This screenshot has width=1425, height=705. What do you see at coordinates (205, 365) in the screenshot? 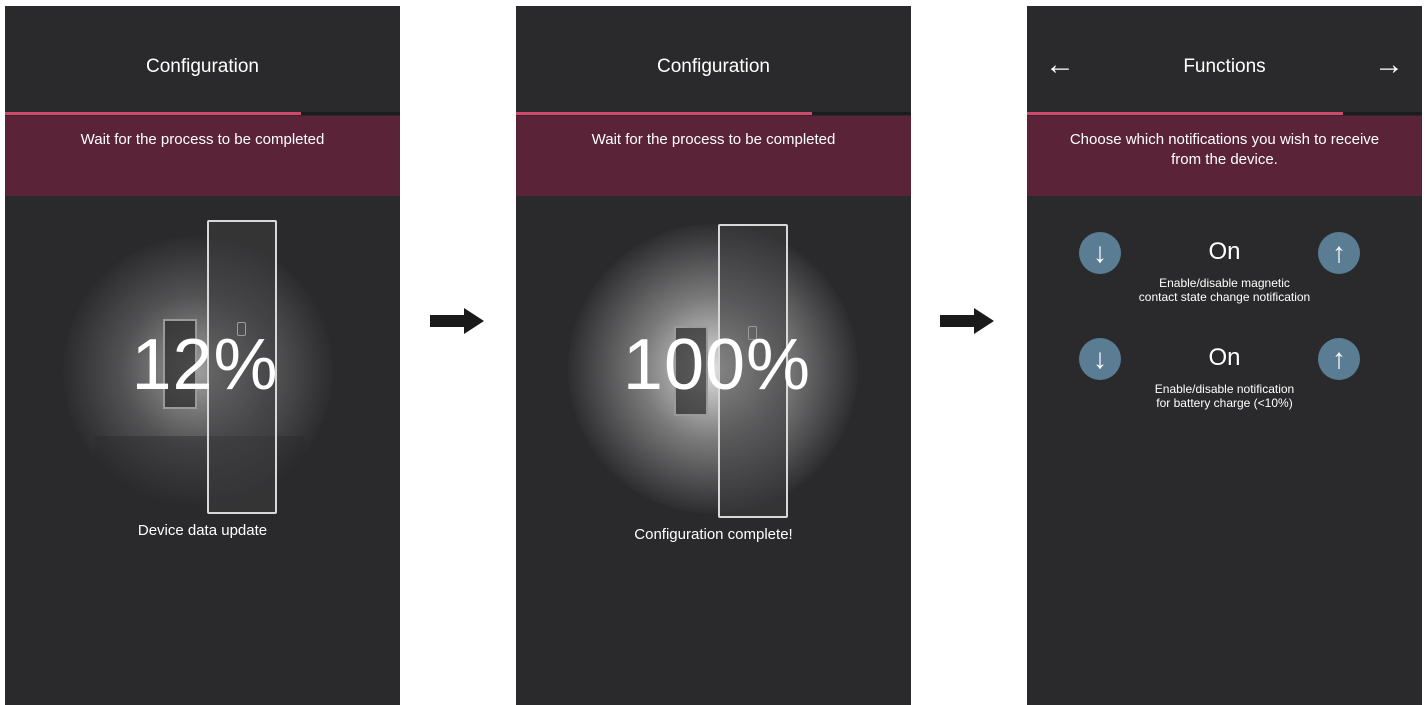
I see `progress-percent: 12%` at bounding box center [205, 365].